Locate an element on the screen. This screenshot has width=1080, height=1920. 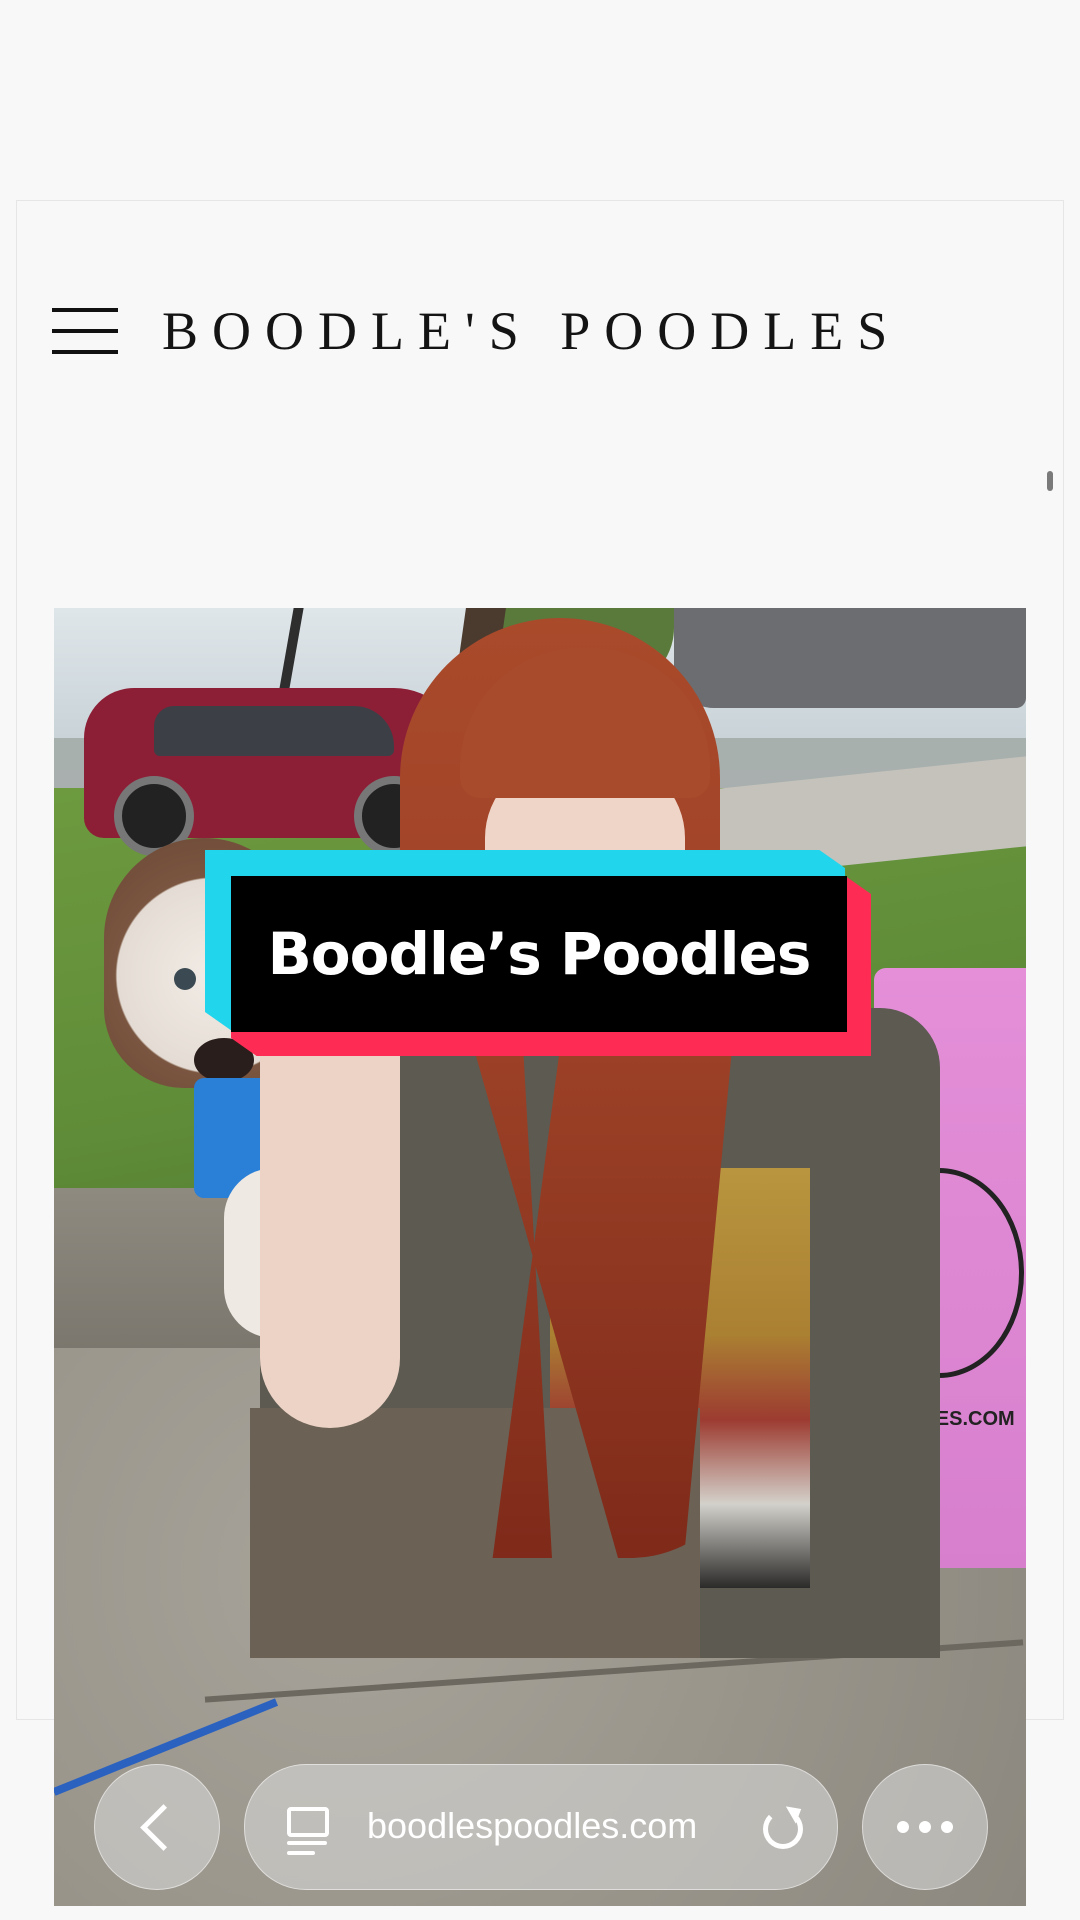
page-info-icon is located at coordinates (308, 1831).